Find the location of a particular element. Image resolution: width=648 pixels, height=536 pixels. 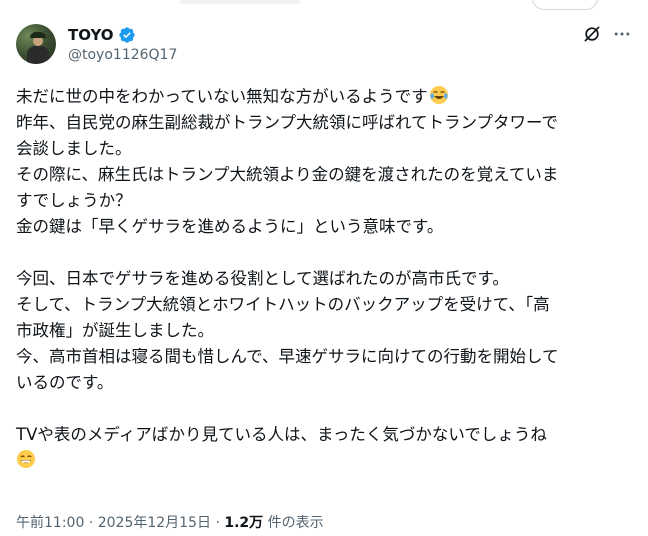

tweet-line: いるのです。 is located at coordinates (65, 382).